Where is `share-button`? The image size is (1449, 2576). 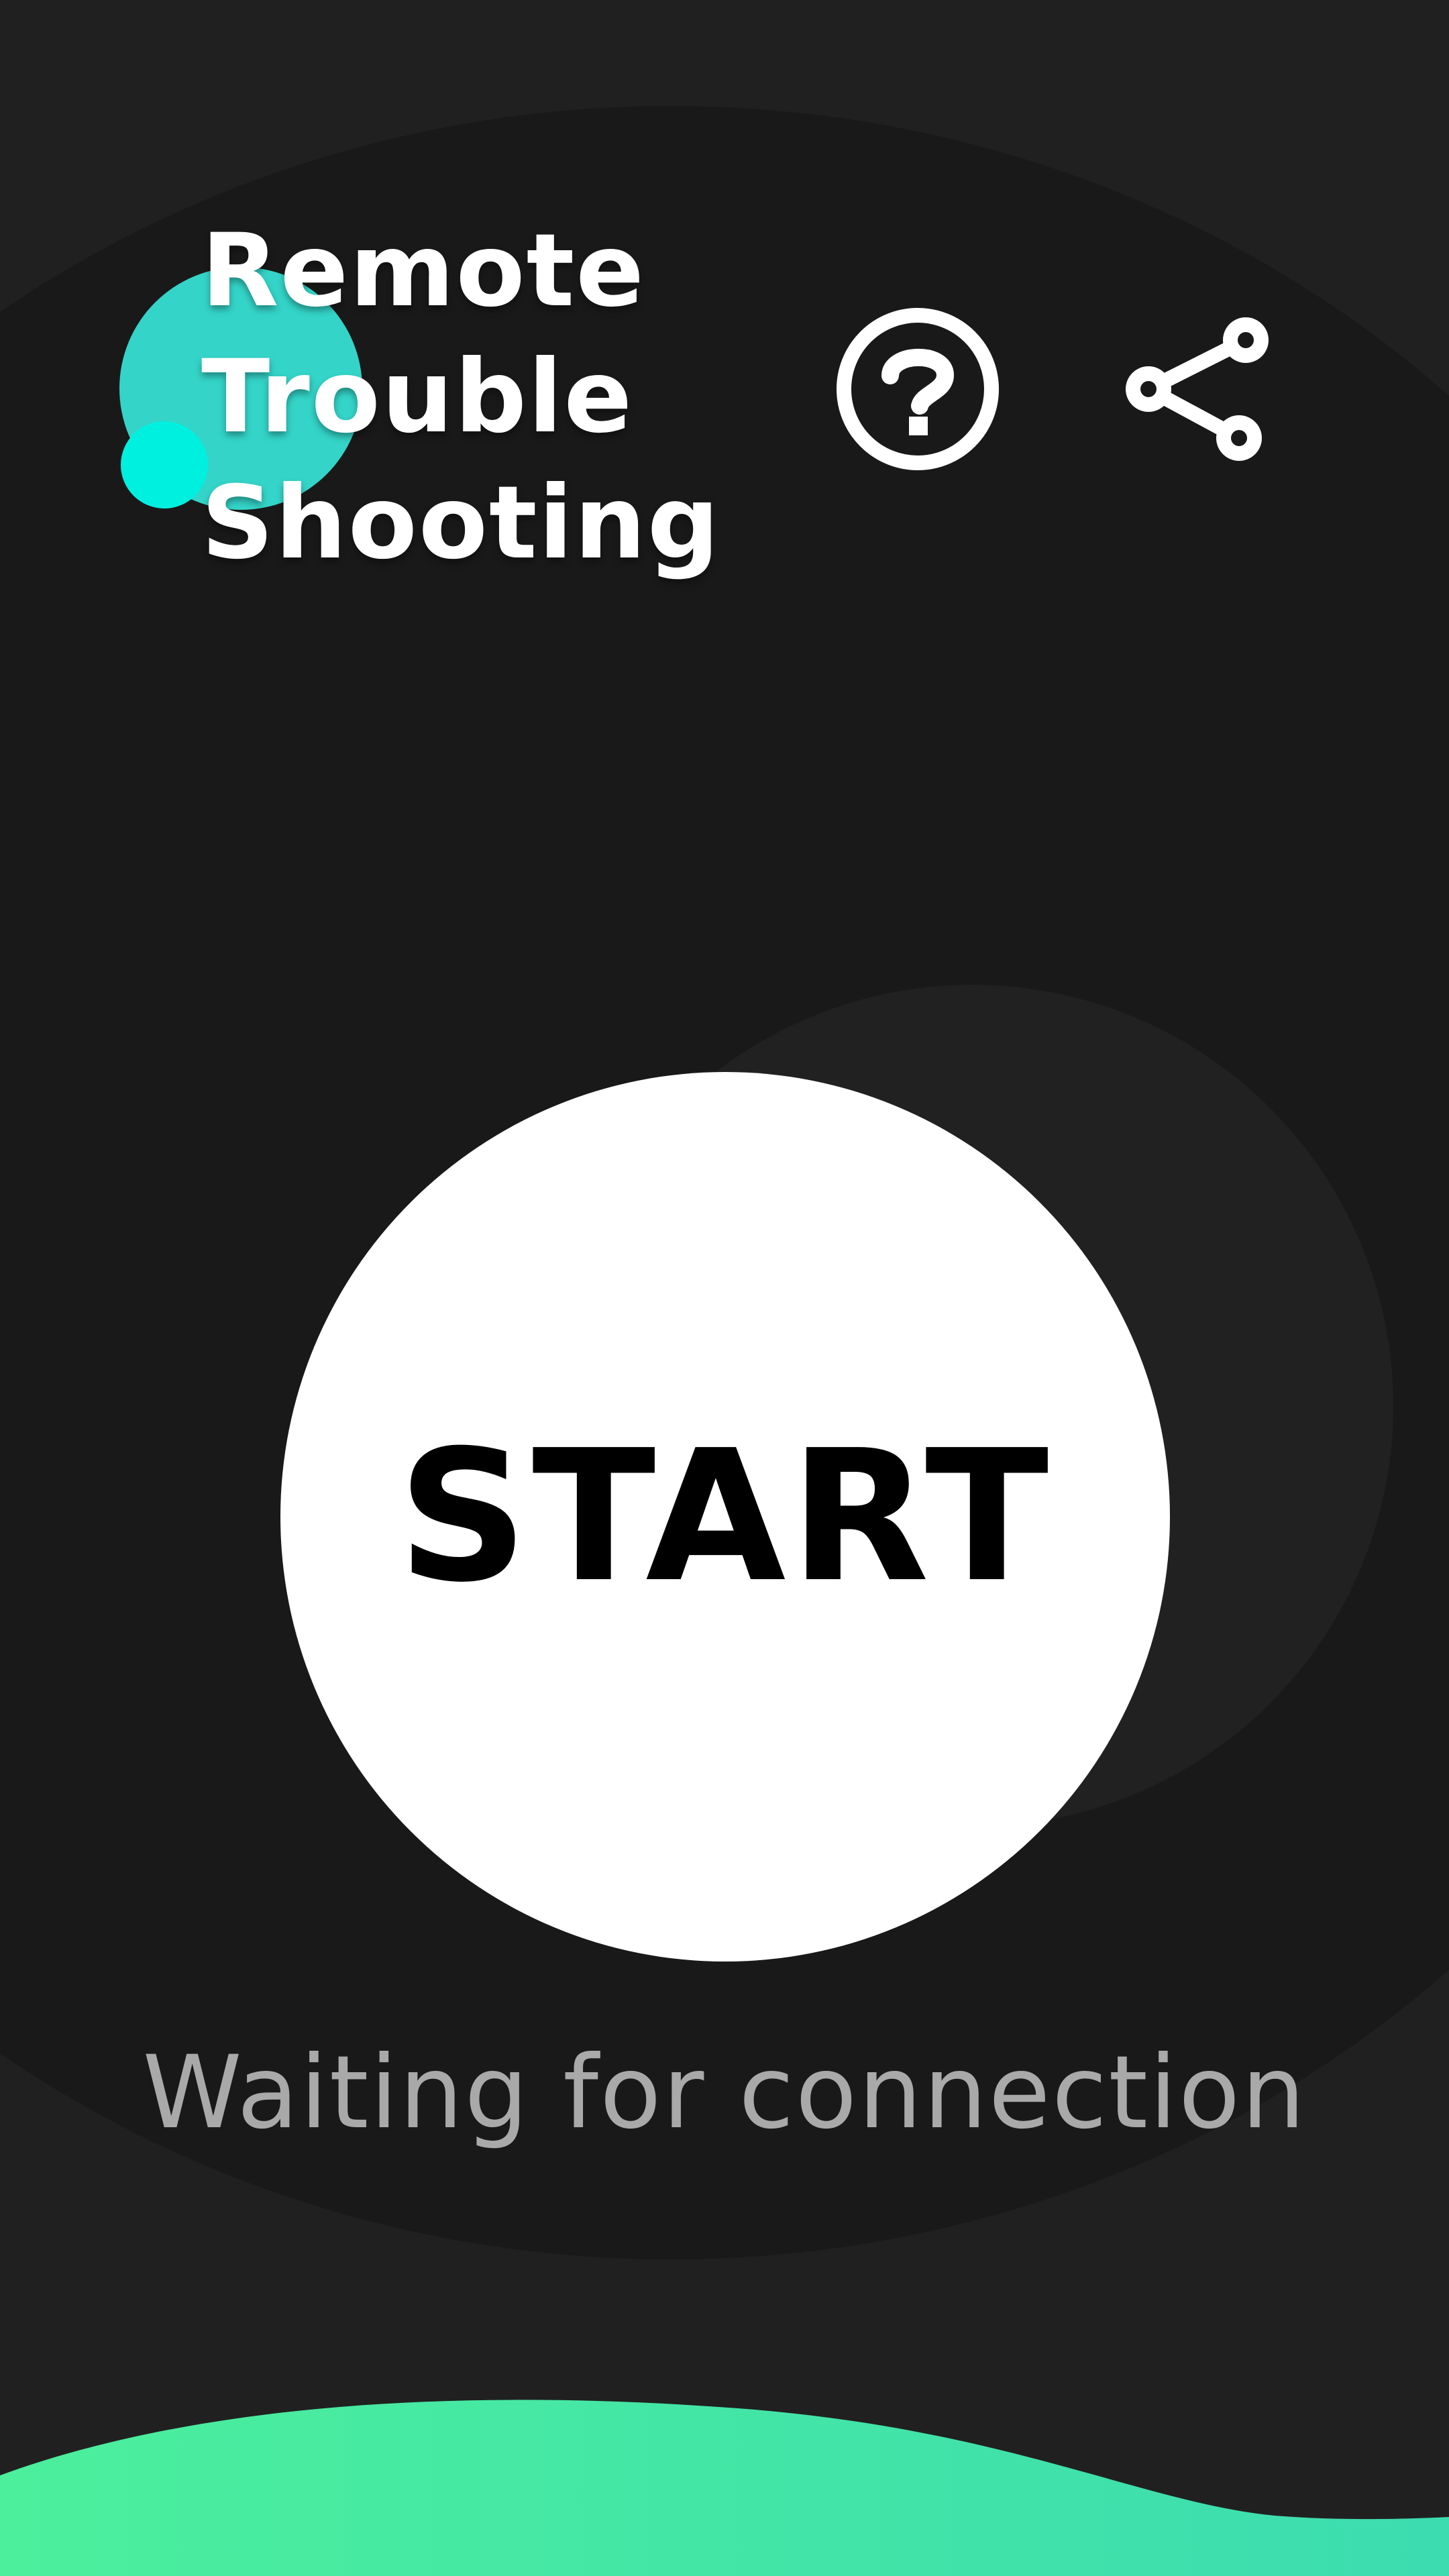
share-button is located at coordinates (1194, 389).